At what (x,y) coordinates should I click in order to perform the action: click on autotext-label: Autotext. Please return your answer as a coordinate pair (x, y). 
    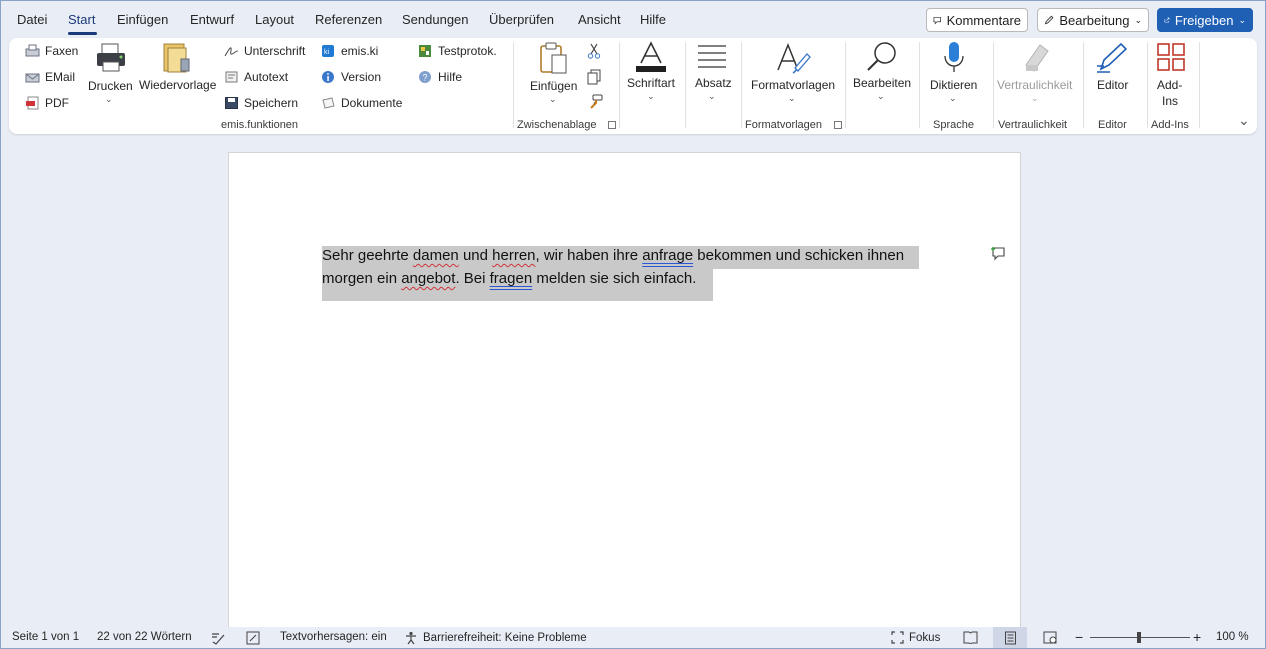
    Looking at the image, I should click on (266, 77).